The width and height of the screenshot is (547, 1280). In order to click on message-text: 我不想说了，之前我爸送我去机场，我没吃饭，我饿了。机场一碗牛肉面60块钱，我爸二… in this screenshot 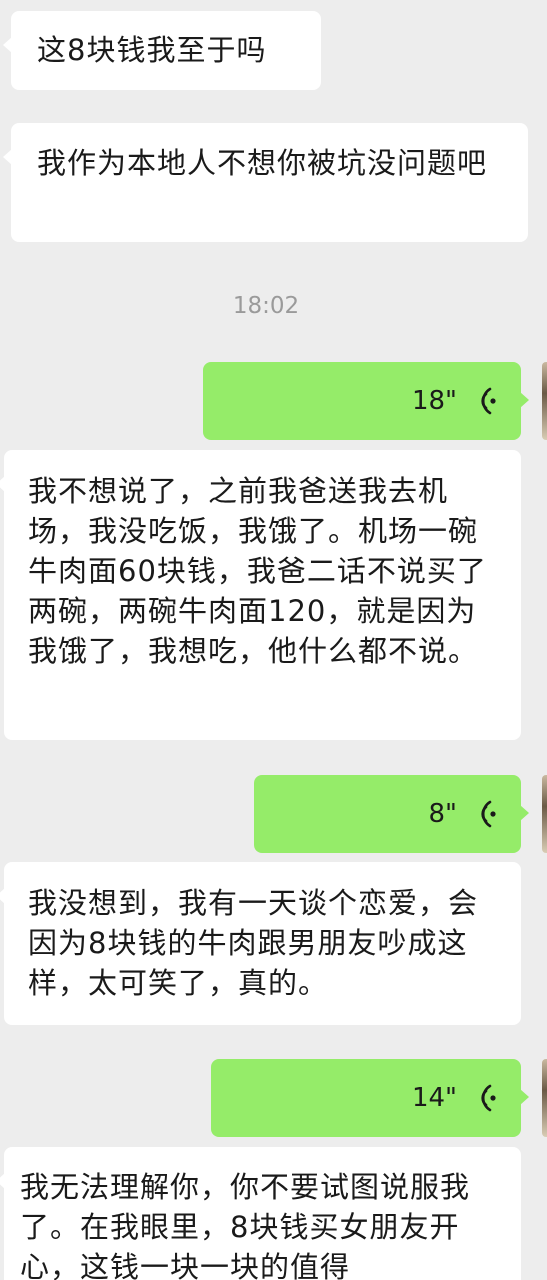, I will do `click(257, 571)`.